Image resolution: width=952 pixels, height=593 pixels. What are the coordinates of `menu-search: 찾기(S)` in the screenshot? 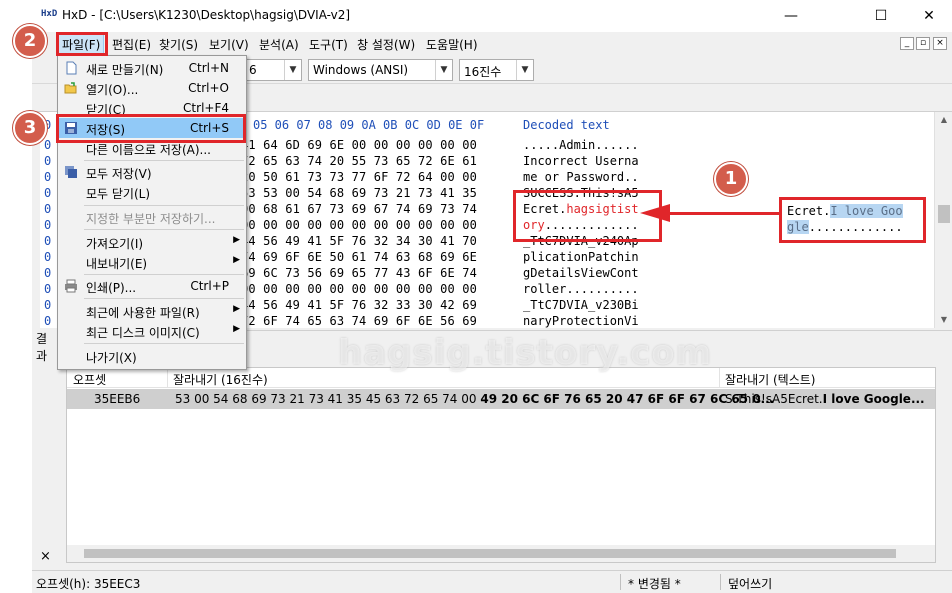 It's located at (178, 44).